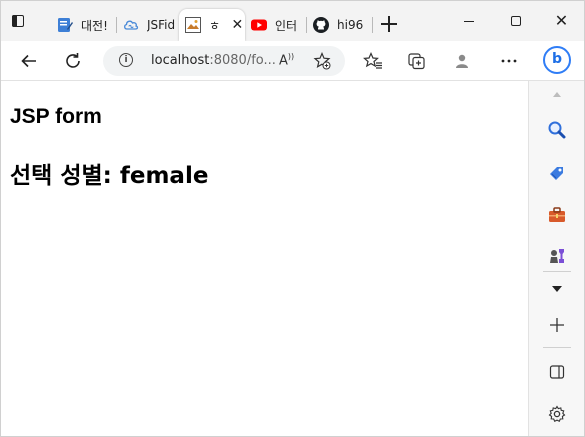  I want to click on tab-label: hi96, so click(350, 25).